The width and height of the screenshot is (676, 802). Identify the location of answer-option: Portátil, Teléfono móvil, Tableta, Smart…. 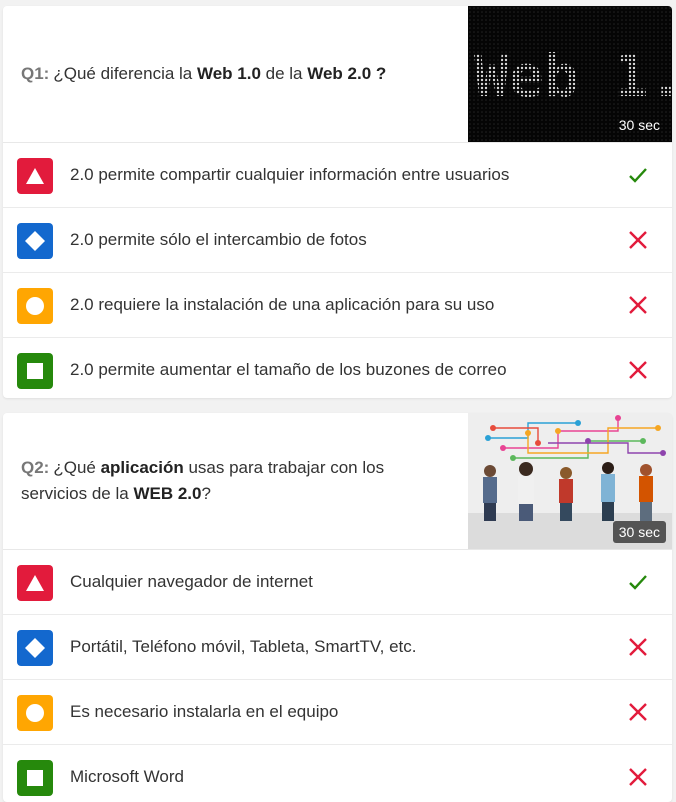
(337, 647).